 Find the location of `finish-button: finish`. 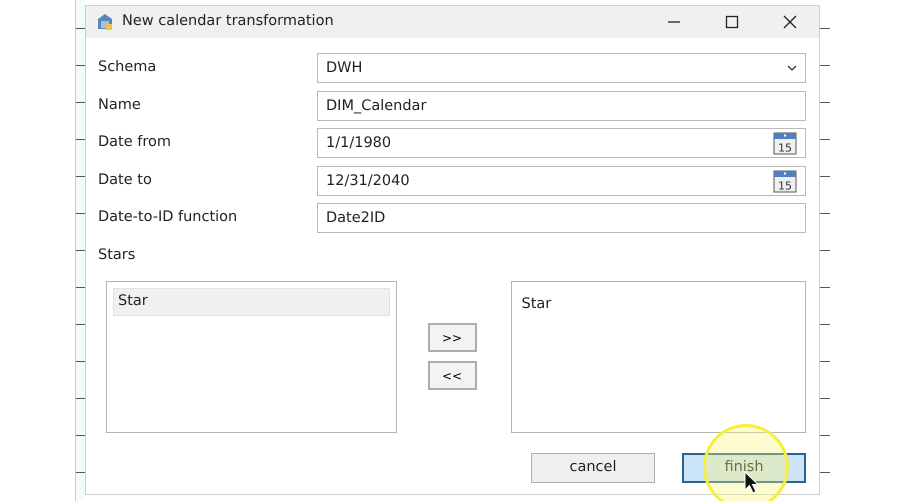

finish-button: finish is located at coordinates (744, 467).